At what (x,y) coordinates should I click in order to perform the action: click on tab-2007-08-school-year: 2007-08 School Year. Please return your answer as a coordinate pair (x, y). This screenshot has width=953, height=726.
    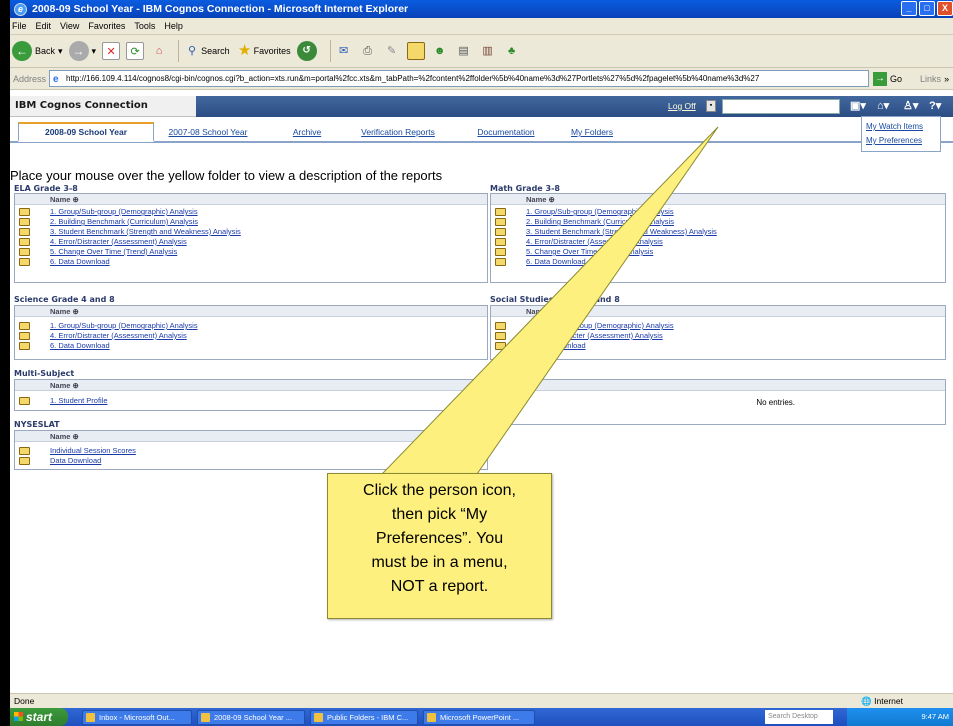
    Looking at the image, I should click on (208, 132).